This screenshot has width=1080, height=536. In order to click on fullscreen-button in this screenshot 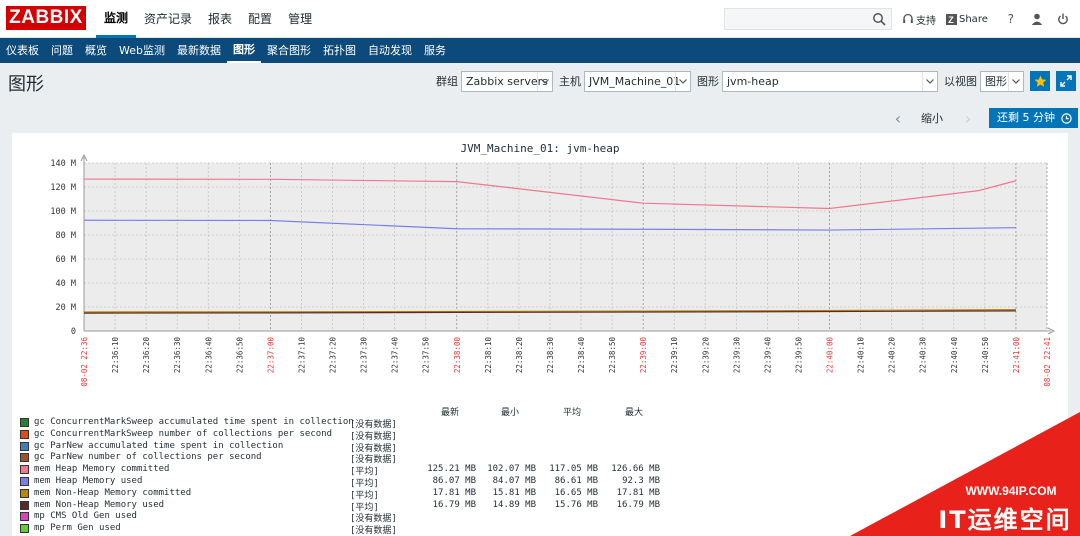, I will do `click(1066, 81)`.